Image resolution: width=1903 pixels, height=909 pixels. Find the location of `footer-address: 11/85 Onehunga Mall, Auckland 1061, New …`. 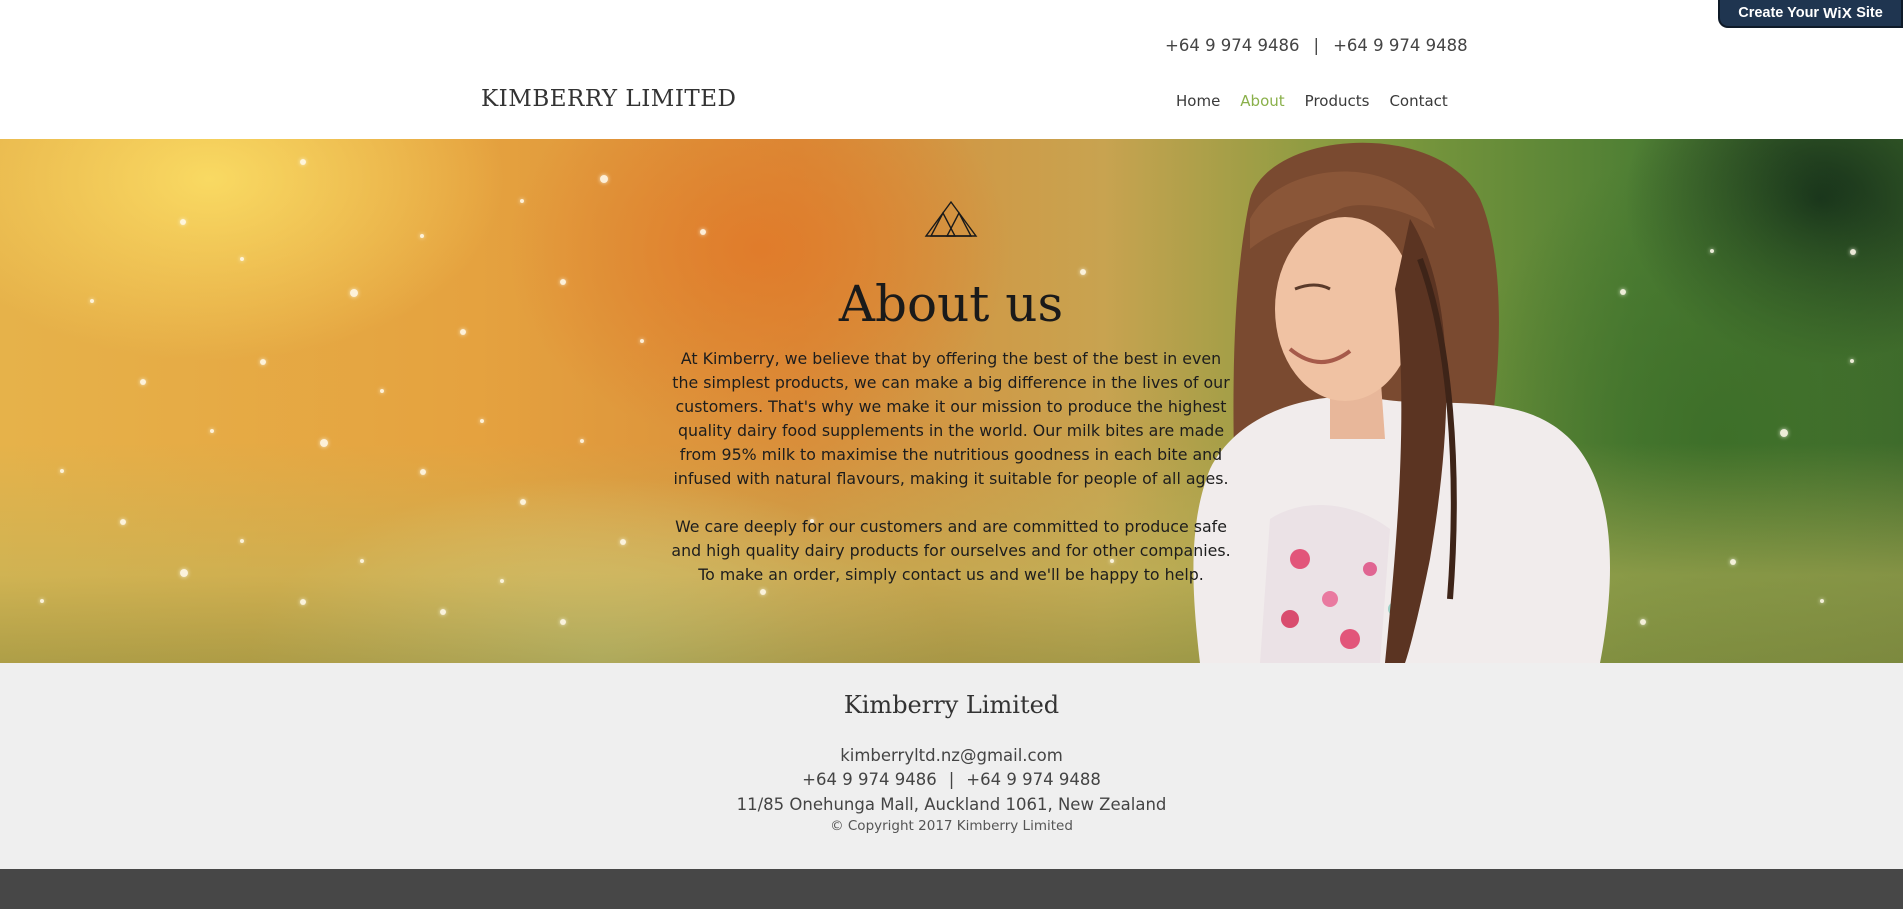

footer-address: 11/85 Onehunga Mall, Auckland 1061, New … is located at coordinates (951, 804).